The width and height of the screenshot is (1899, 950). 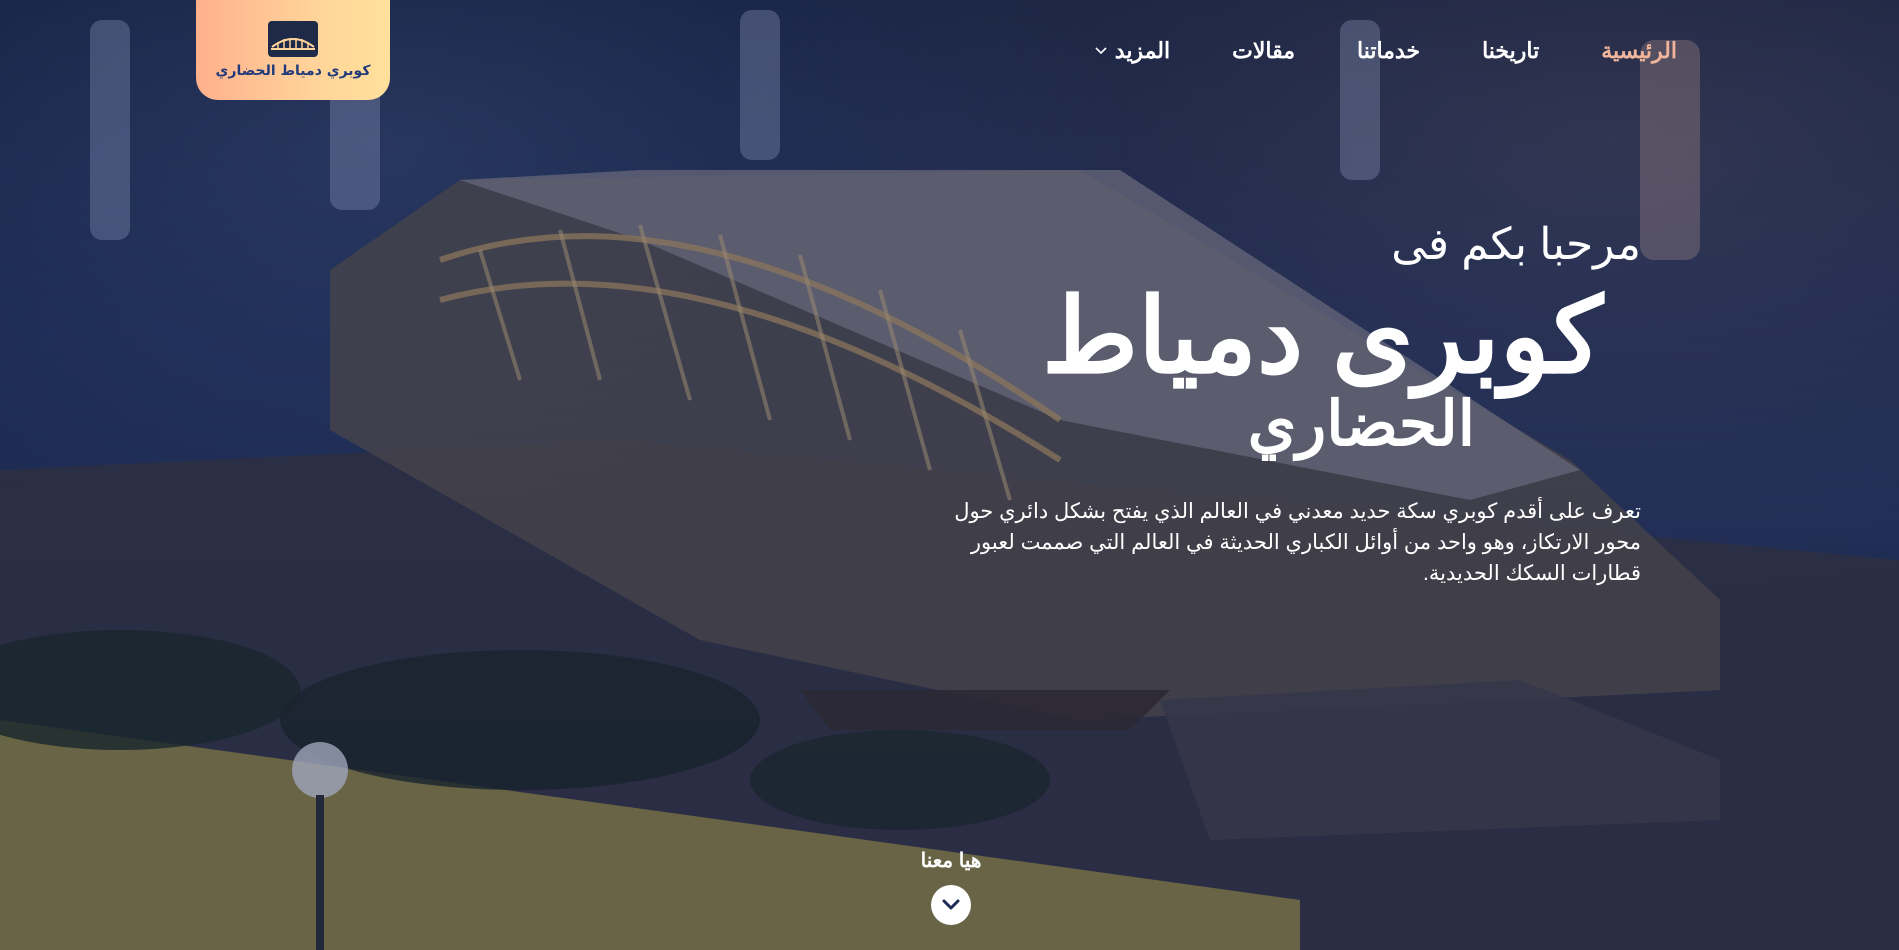 What do you see at coordinates (293, 71) in the screenshot?
I see `logo-text: كوبري دمياط الحضاري` at bounding box center [293, 71].